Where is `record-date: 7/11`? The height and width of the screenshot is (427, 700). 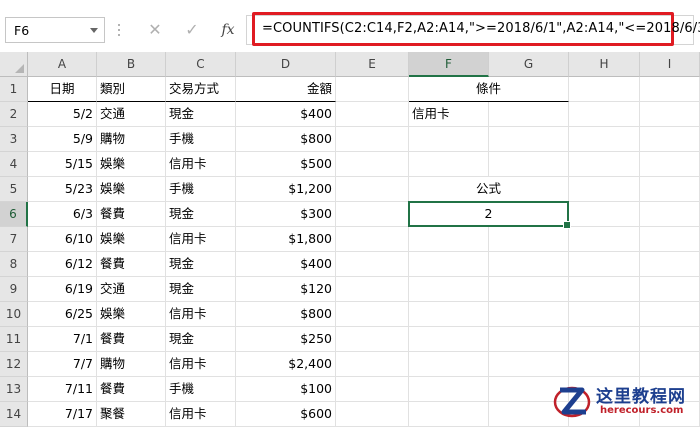
record-date: 7/11 is located at coordinates (62, 389).